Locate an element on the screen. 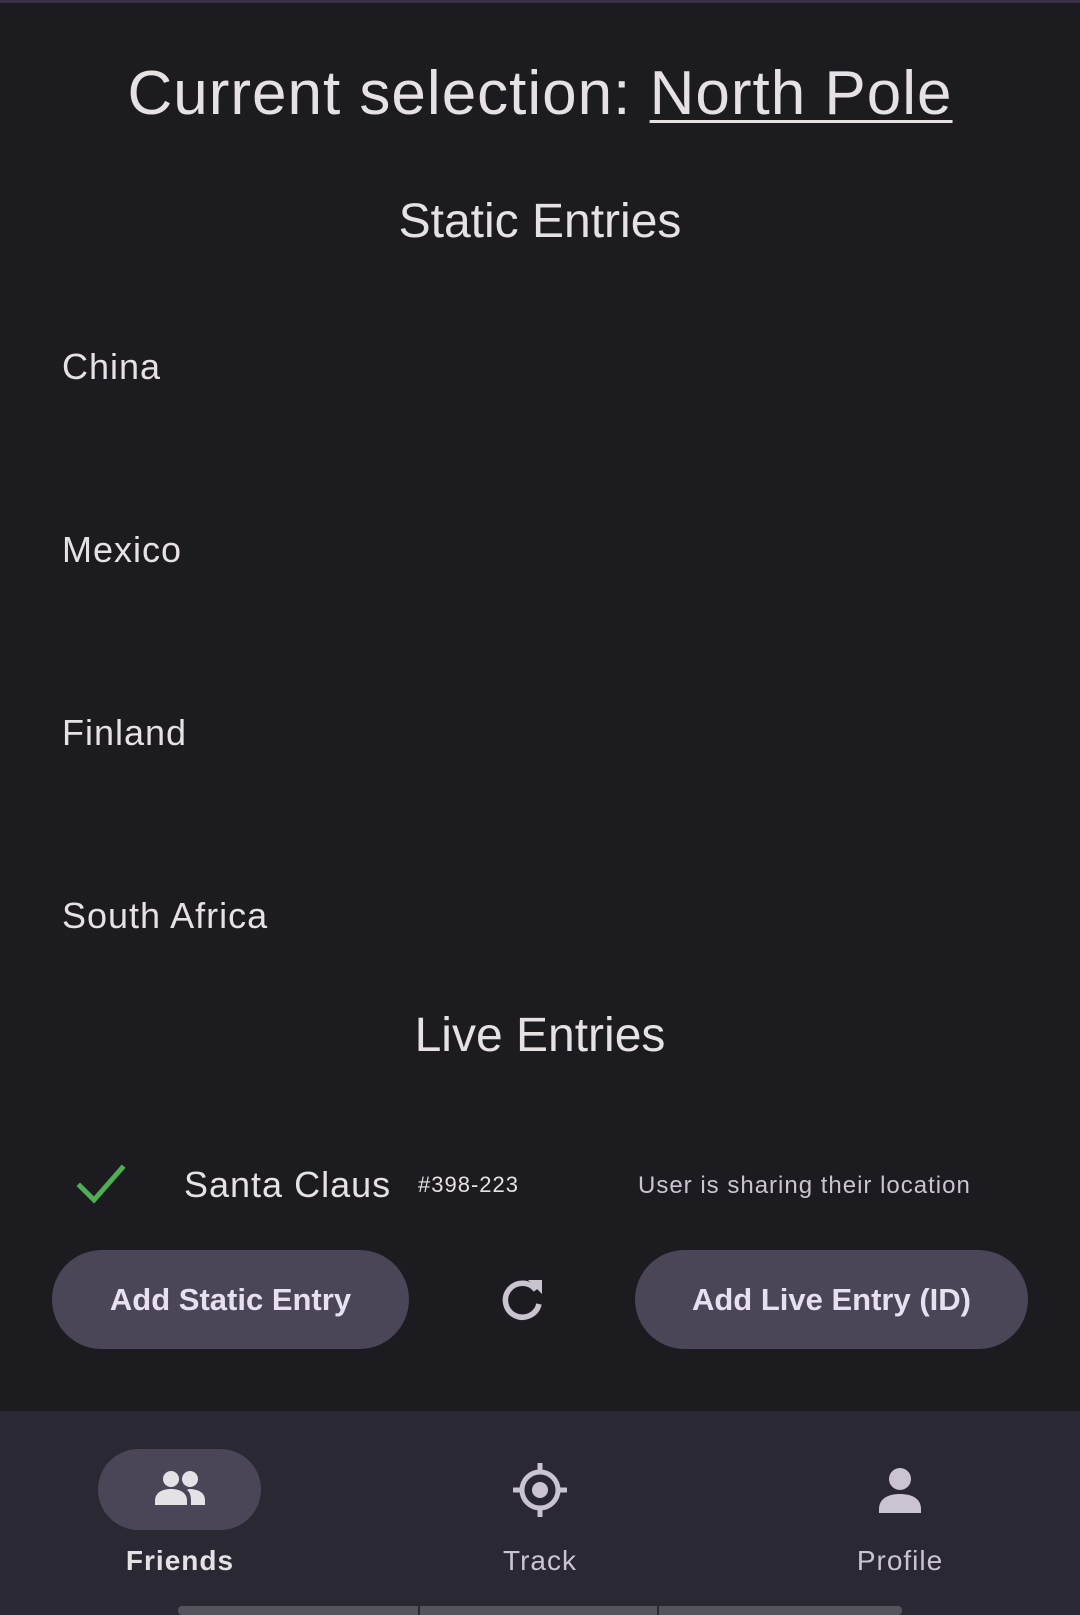 The height and width of the screenshot is (1615, 1080). add-live-entry-button: Add Live Entry (ID) is located at coordinates (831, 1299).